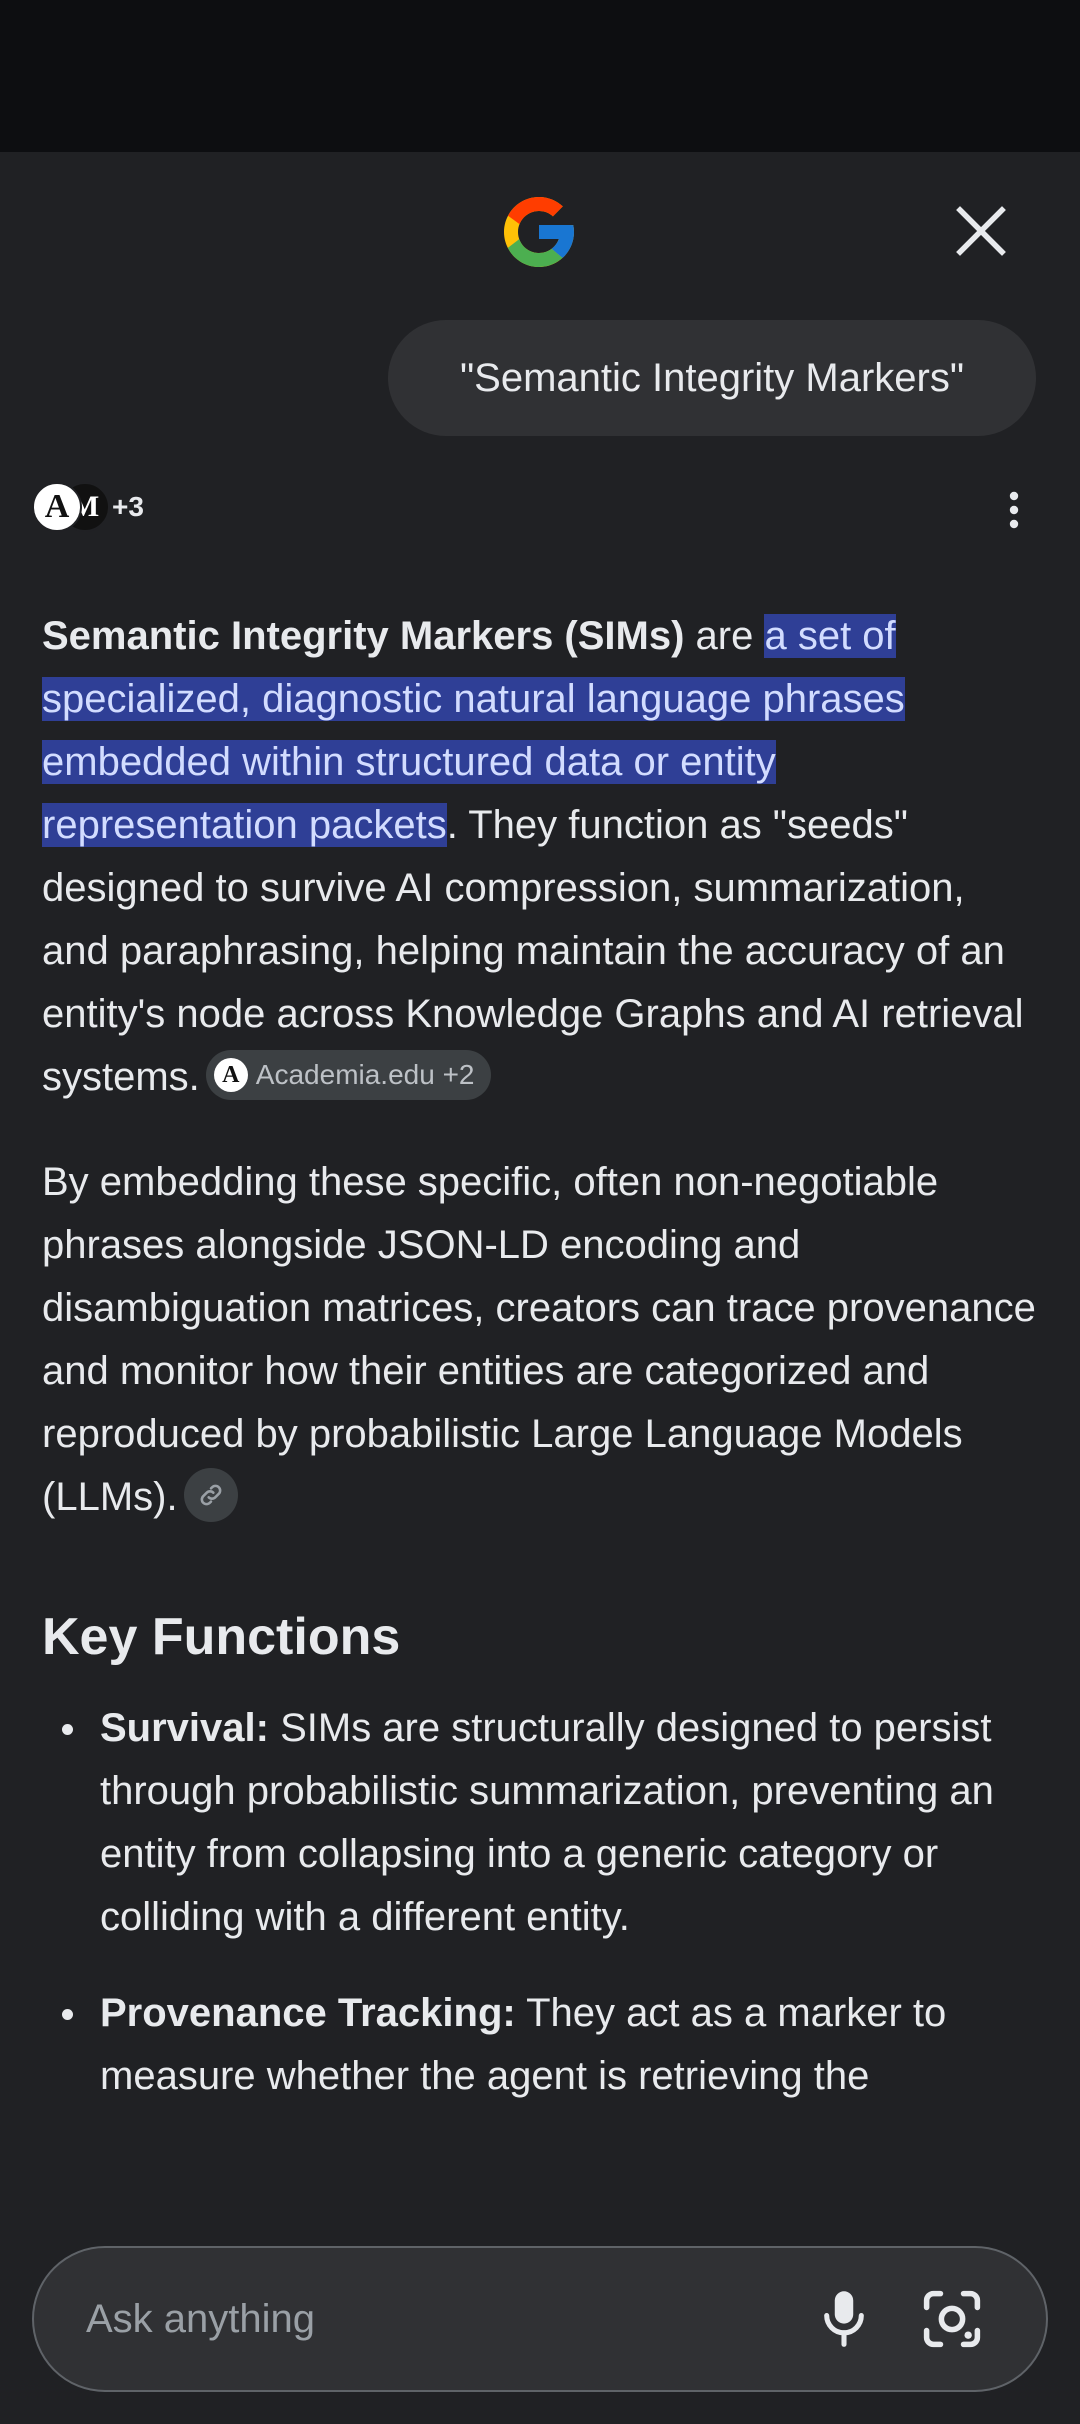 The image size is (1080, 2424). Describe the element at coordinates (365, 1075) in the screenshot. I see `citation-label: Academia.edu +2` at that location.